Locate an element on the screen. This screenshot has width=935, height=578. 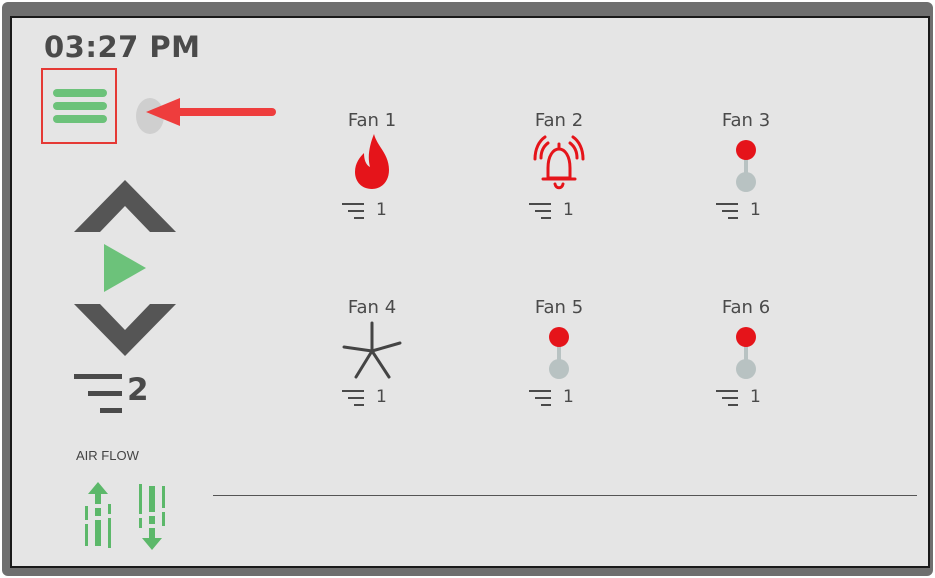
fan-blades-icon is located at coordinates (372, 350).